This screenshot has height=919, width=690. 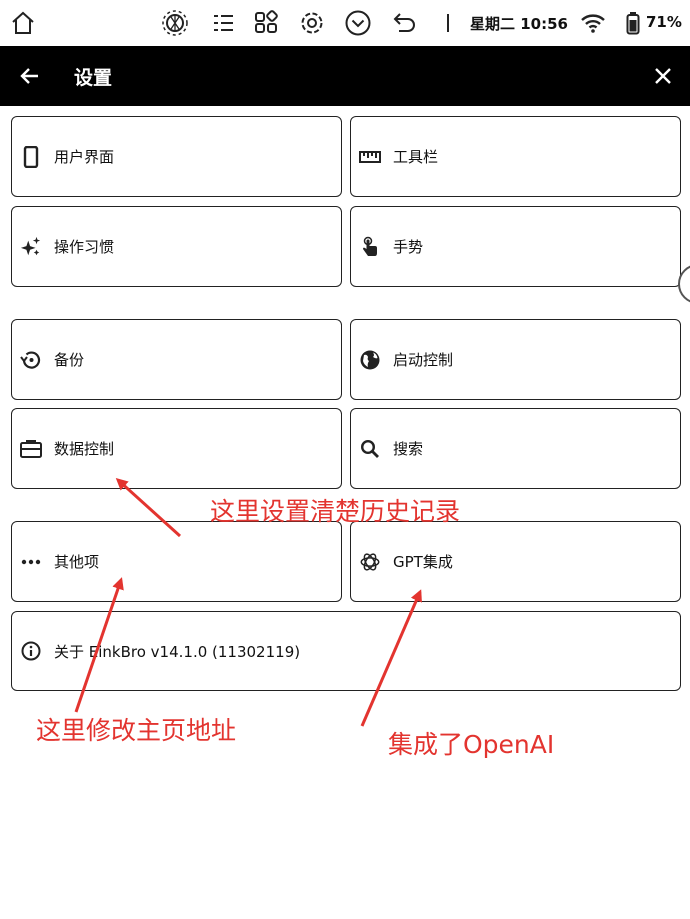 What do you see at coordinates (84, 449) in the screenshot?
I see `settings-item-label: 数据控制` at bounding box center [84, 449].